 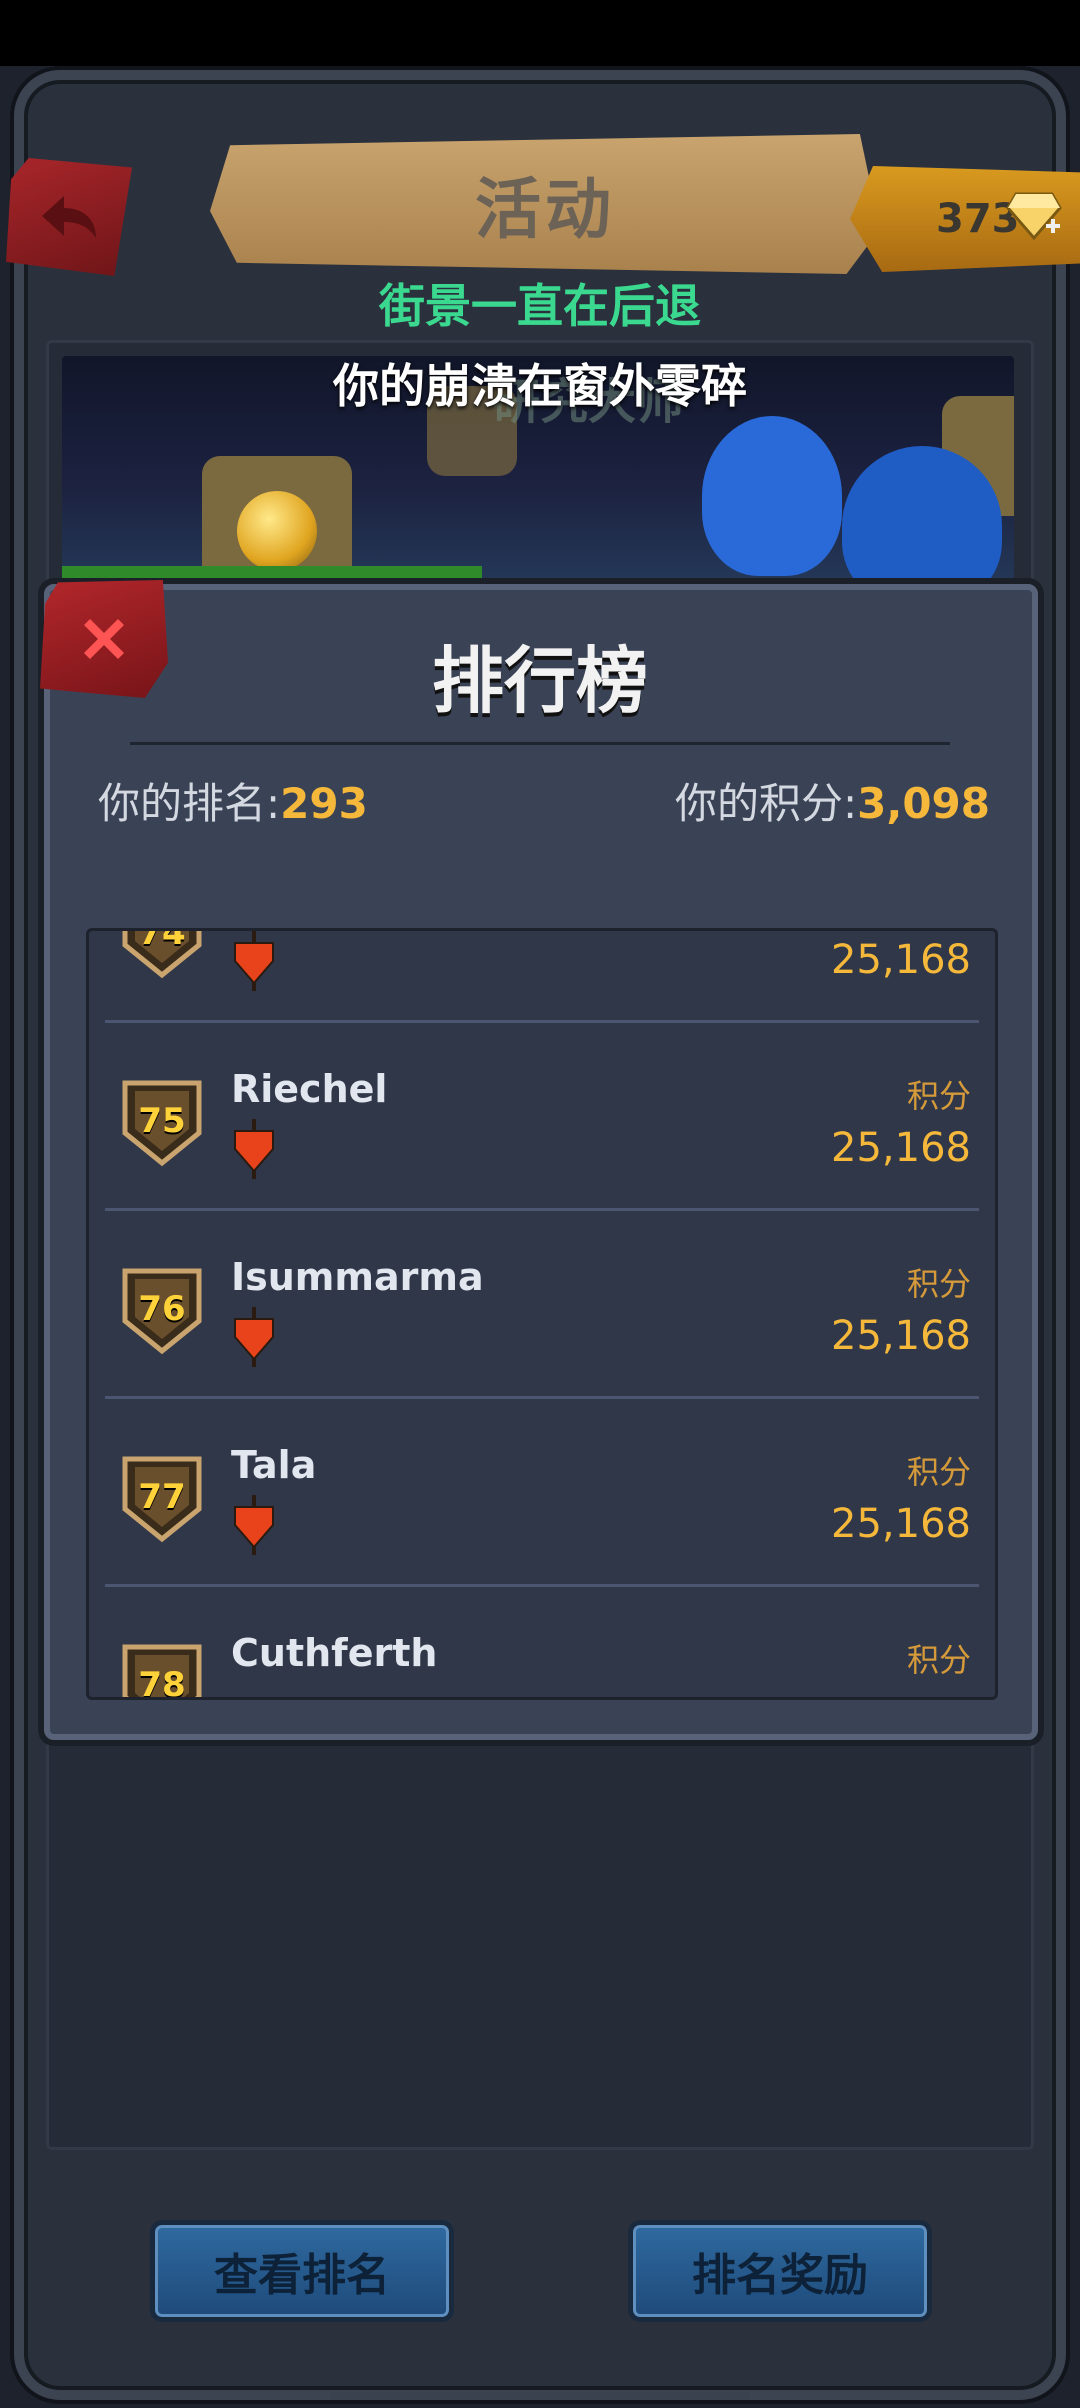 I want to click on page-title: 活动, so click(x=545, y=209).